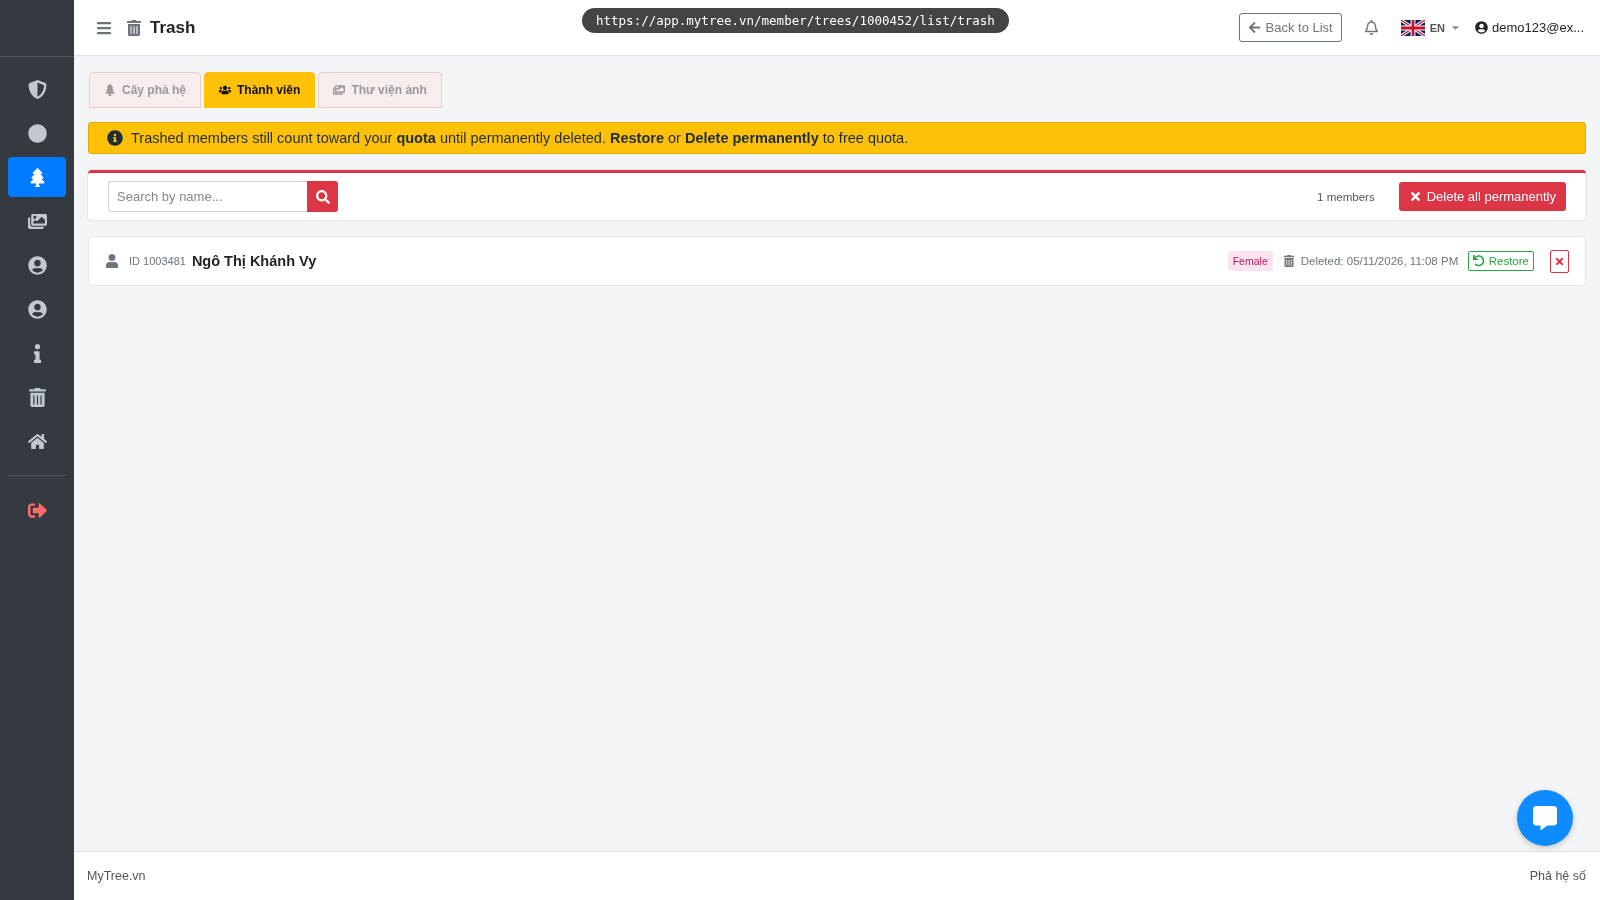 This screenshot has height=900, width=1600. Describe the element at coordinates (1346, 196) in the screenshot. I see `member-count: 1 members` at that location.